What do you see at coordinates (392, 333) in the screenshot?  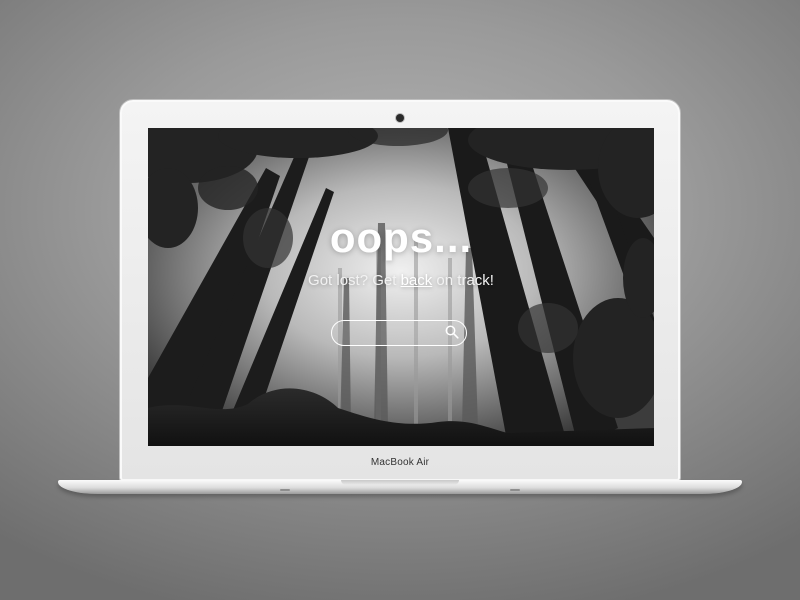 I see `search-input` at bounding box center [392, 333].